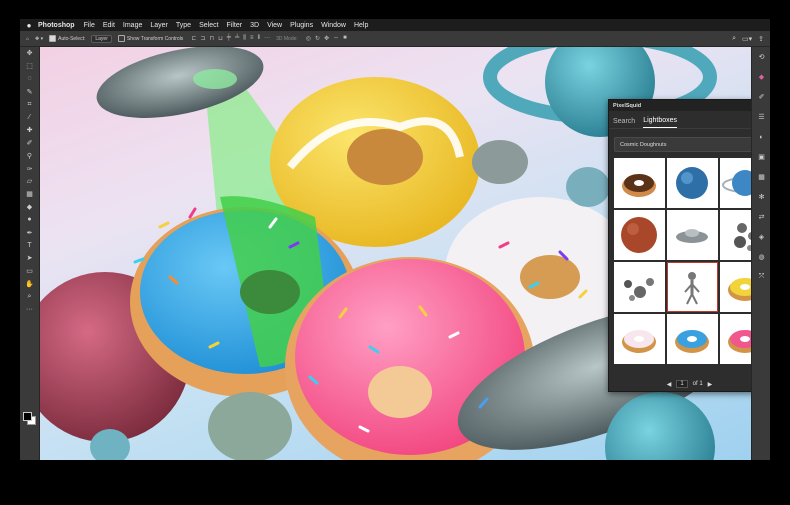 This screenshot has width=790, height=505. What do you see at coordinates (361, 25) in the screenshot?
I see `menu-help: Help` at bounding box center [361, 25].